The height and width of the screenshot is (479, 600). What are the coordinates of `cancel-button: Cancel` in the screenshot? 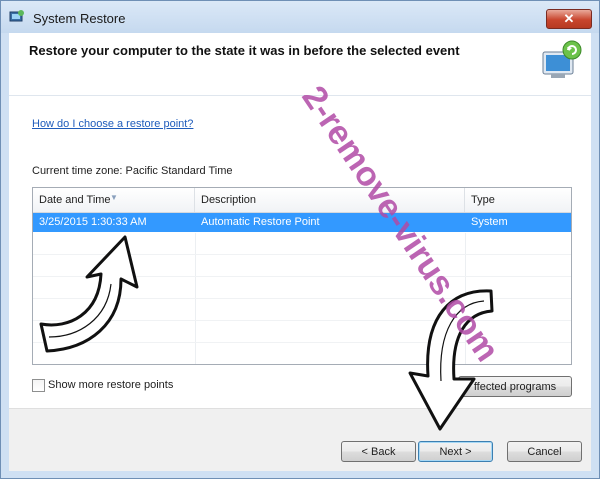 It's located at (544, 451).